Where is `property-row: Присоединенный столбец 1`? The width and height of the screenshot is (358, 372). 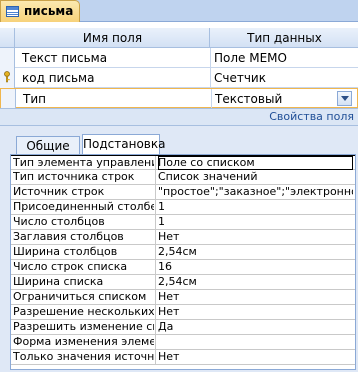
property-row: Присоединенный столбец 1 is located at coordinates (183, 207).